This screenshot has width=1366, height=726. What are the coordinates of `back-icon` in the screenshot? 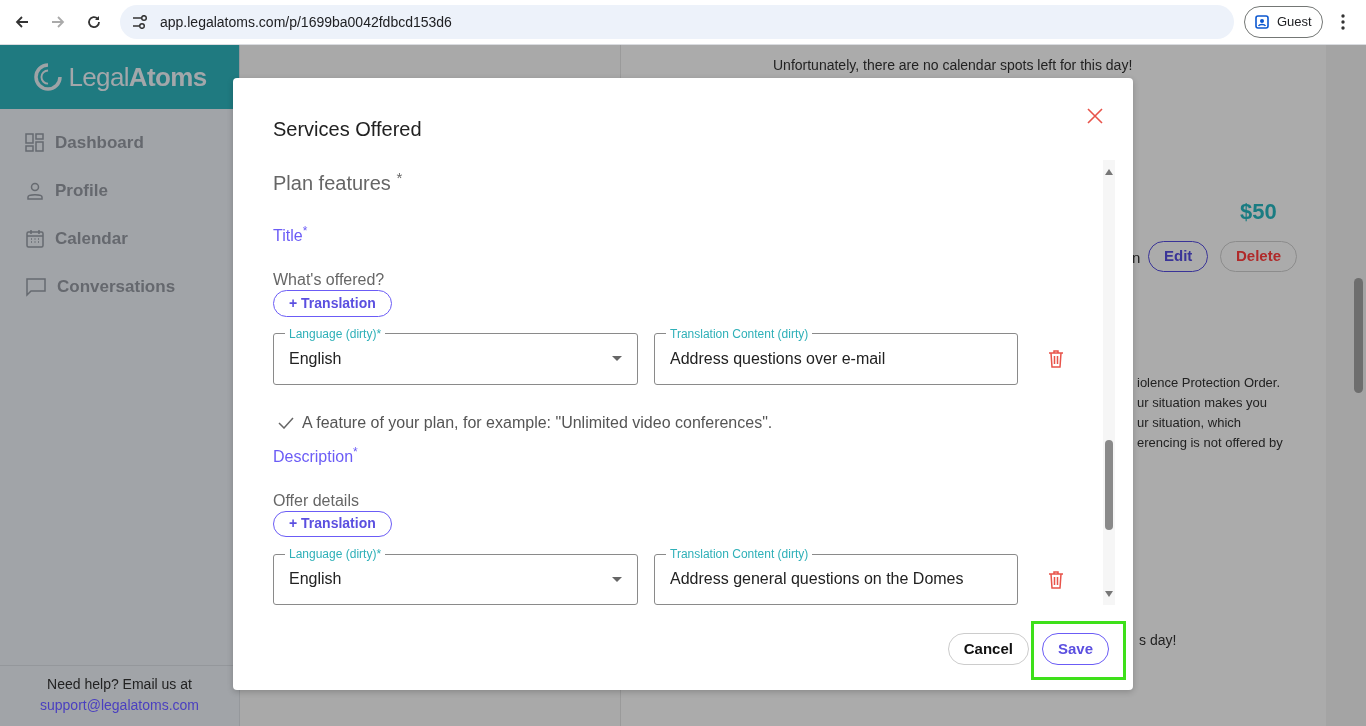 It's located at (22, 22).